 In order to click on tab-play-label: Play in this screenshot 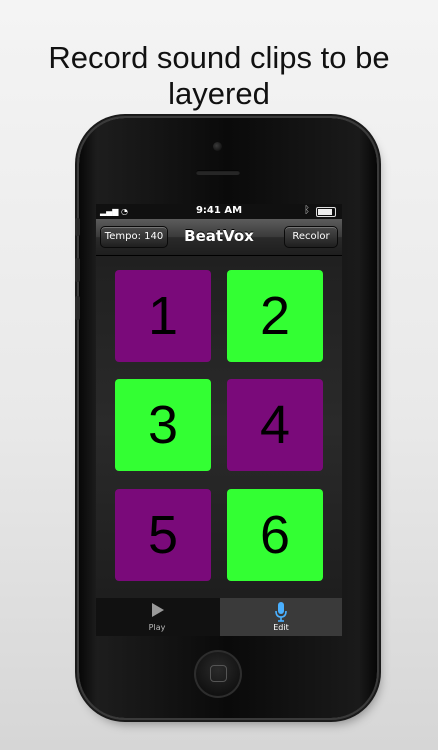, I will do `click(157, 627)`.